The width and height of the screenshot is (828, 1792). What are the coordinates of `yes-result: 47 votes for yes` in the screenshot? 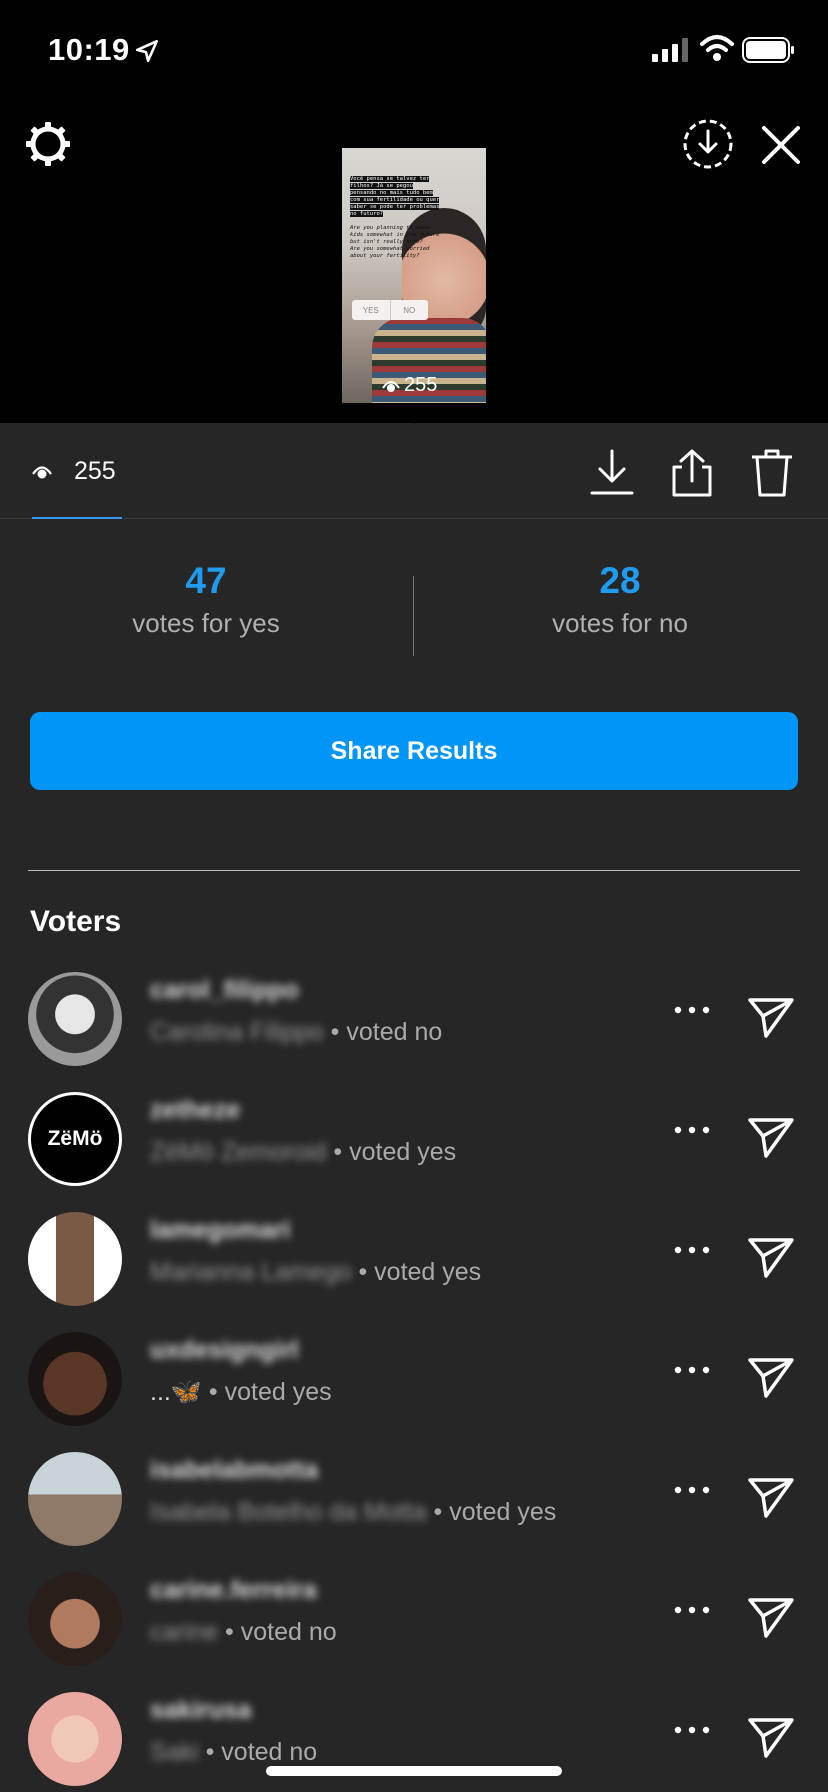 It's located at (206, 599).